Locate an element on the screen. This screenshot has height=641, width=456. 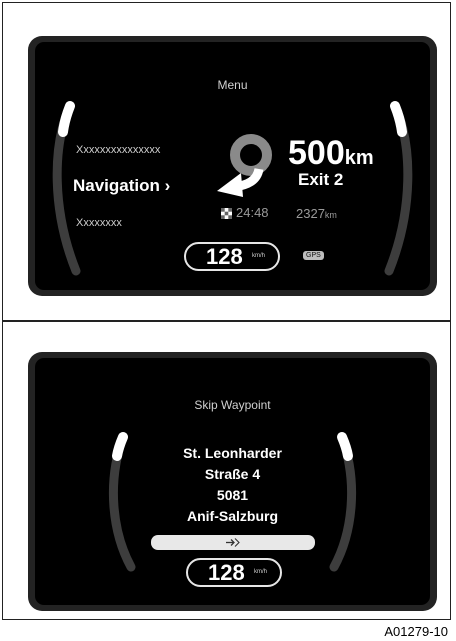
distance-unit: km is located at coordinates (359, 158).